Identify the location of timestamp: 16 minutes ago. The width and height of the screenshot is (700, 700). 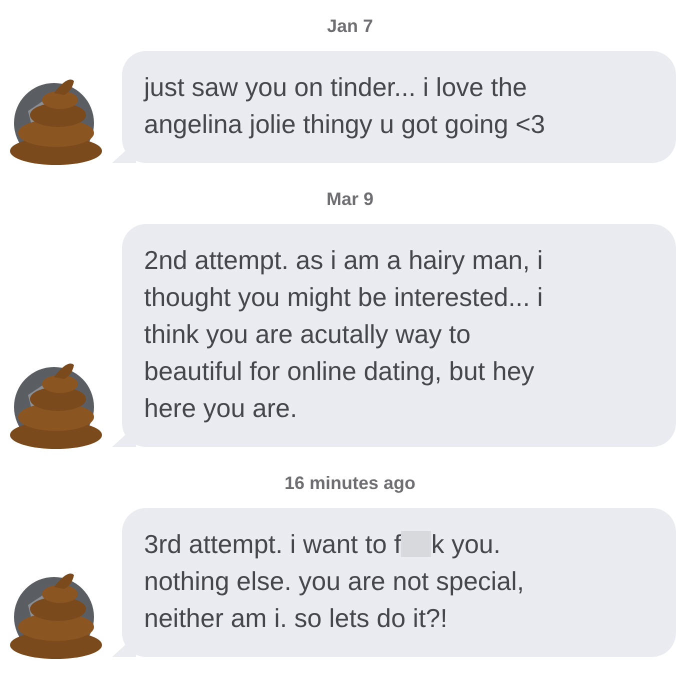
(350, 483).